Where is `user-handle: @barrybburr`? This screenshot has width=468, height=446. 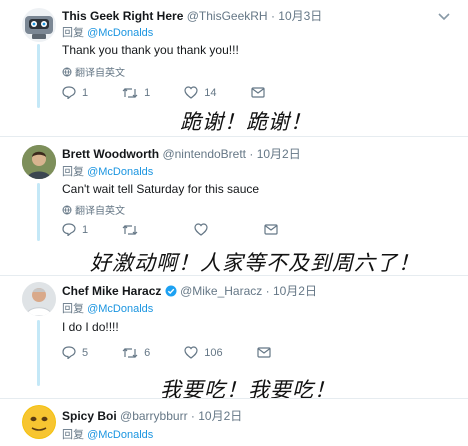 user-handle: @barrybburr is located at coordinates (154, 416).